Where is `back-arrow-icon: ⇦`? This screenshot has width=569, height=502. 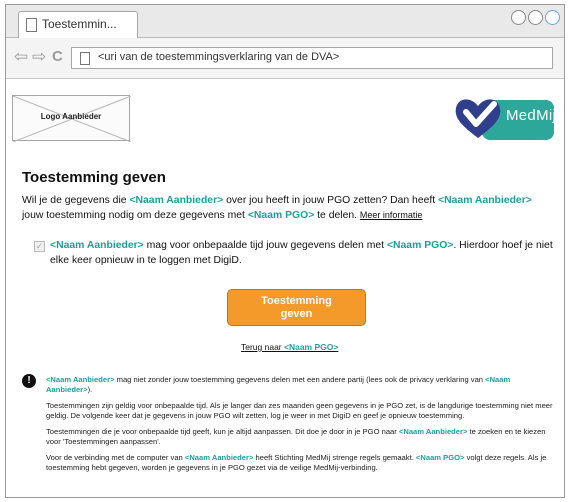 back-arrow-icon: ⇦ is located at coordinates (21, 57).